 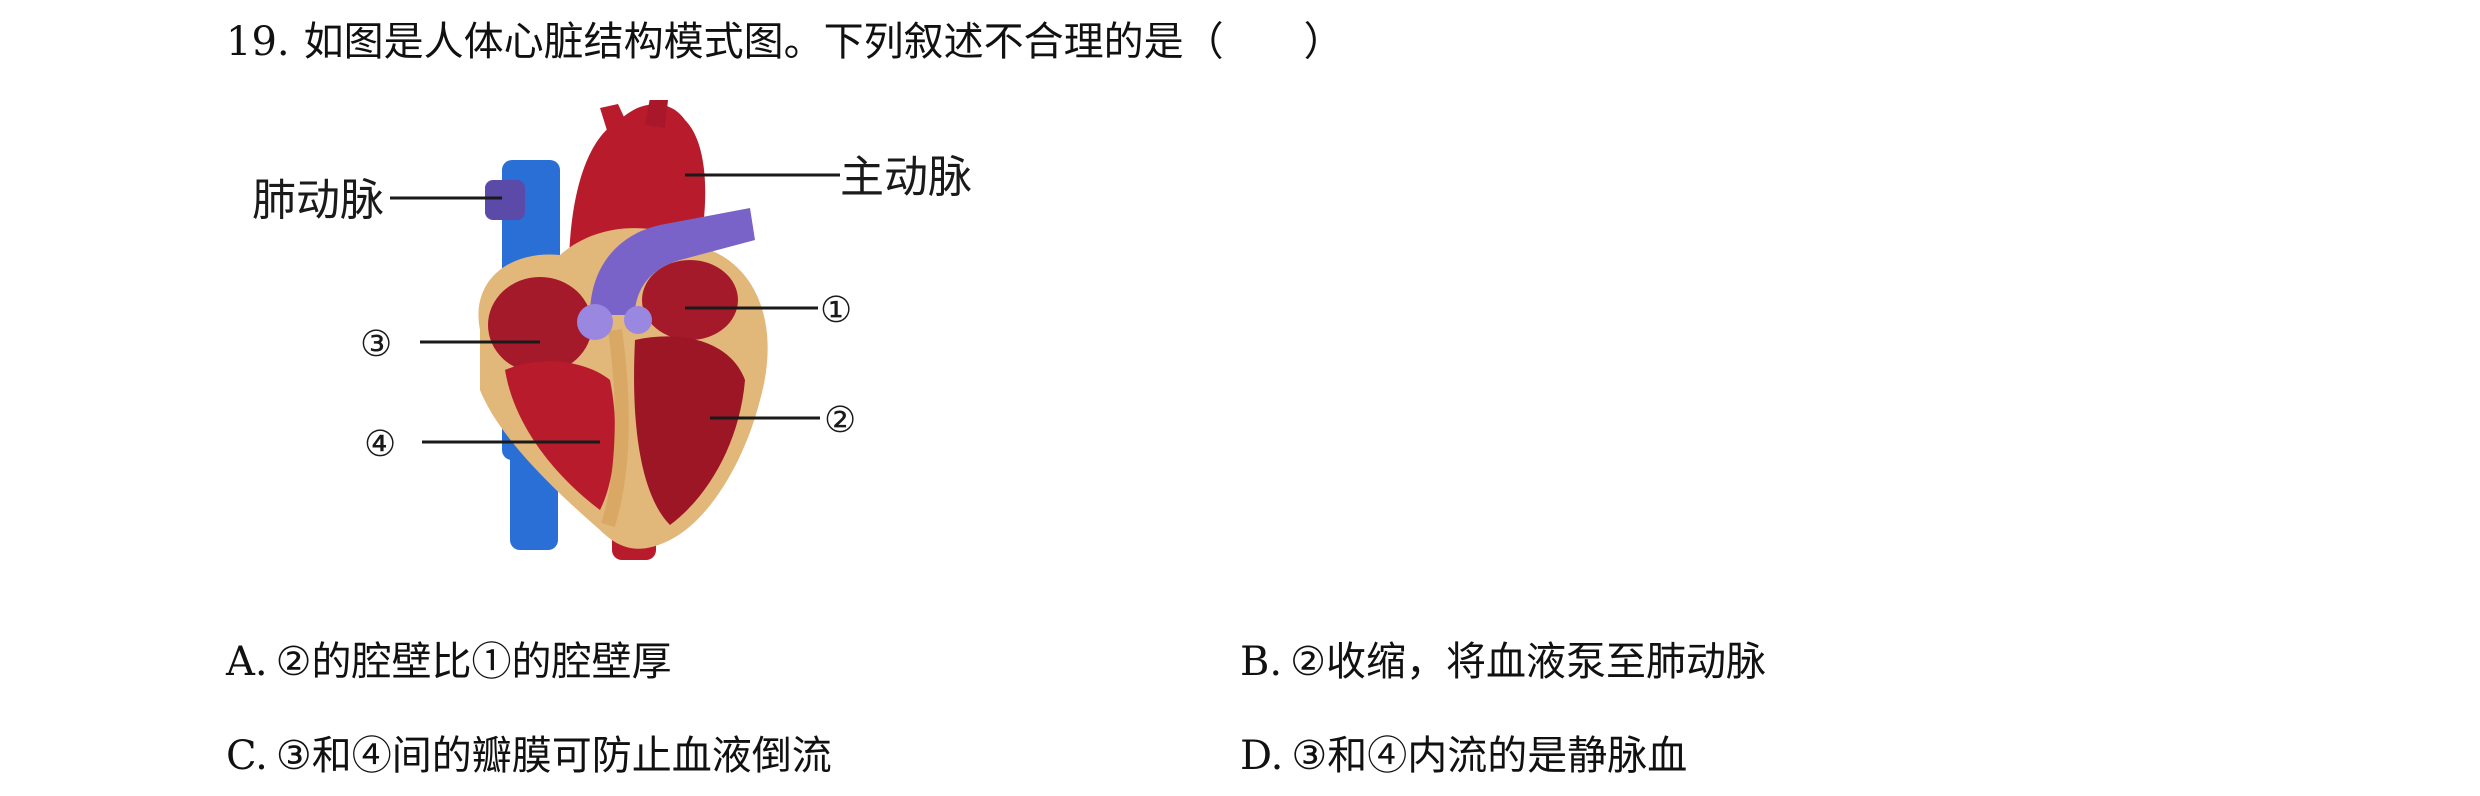 I want to click on question-number: 19., so click(x=258, y=42).